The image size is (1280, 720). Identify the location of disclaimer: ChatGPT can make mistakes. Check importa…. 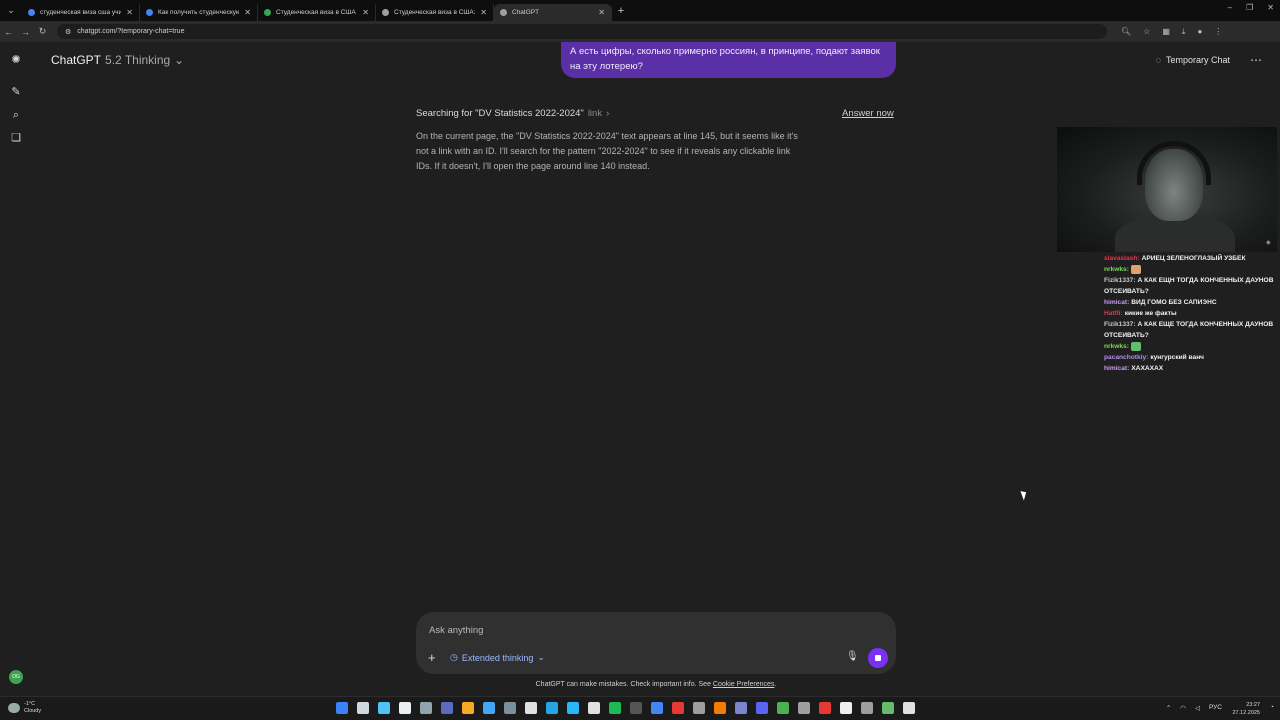
(656, 684).